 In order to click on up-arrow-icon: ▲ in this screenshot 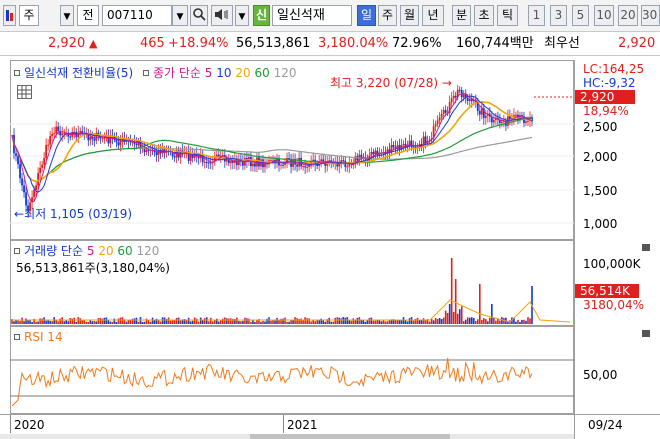, I will do `click(93, 43)`.